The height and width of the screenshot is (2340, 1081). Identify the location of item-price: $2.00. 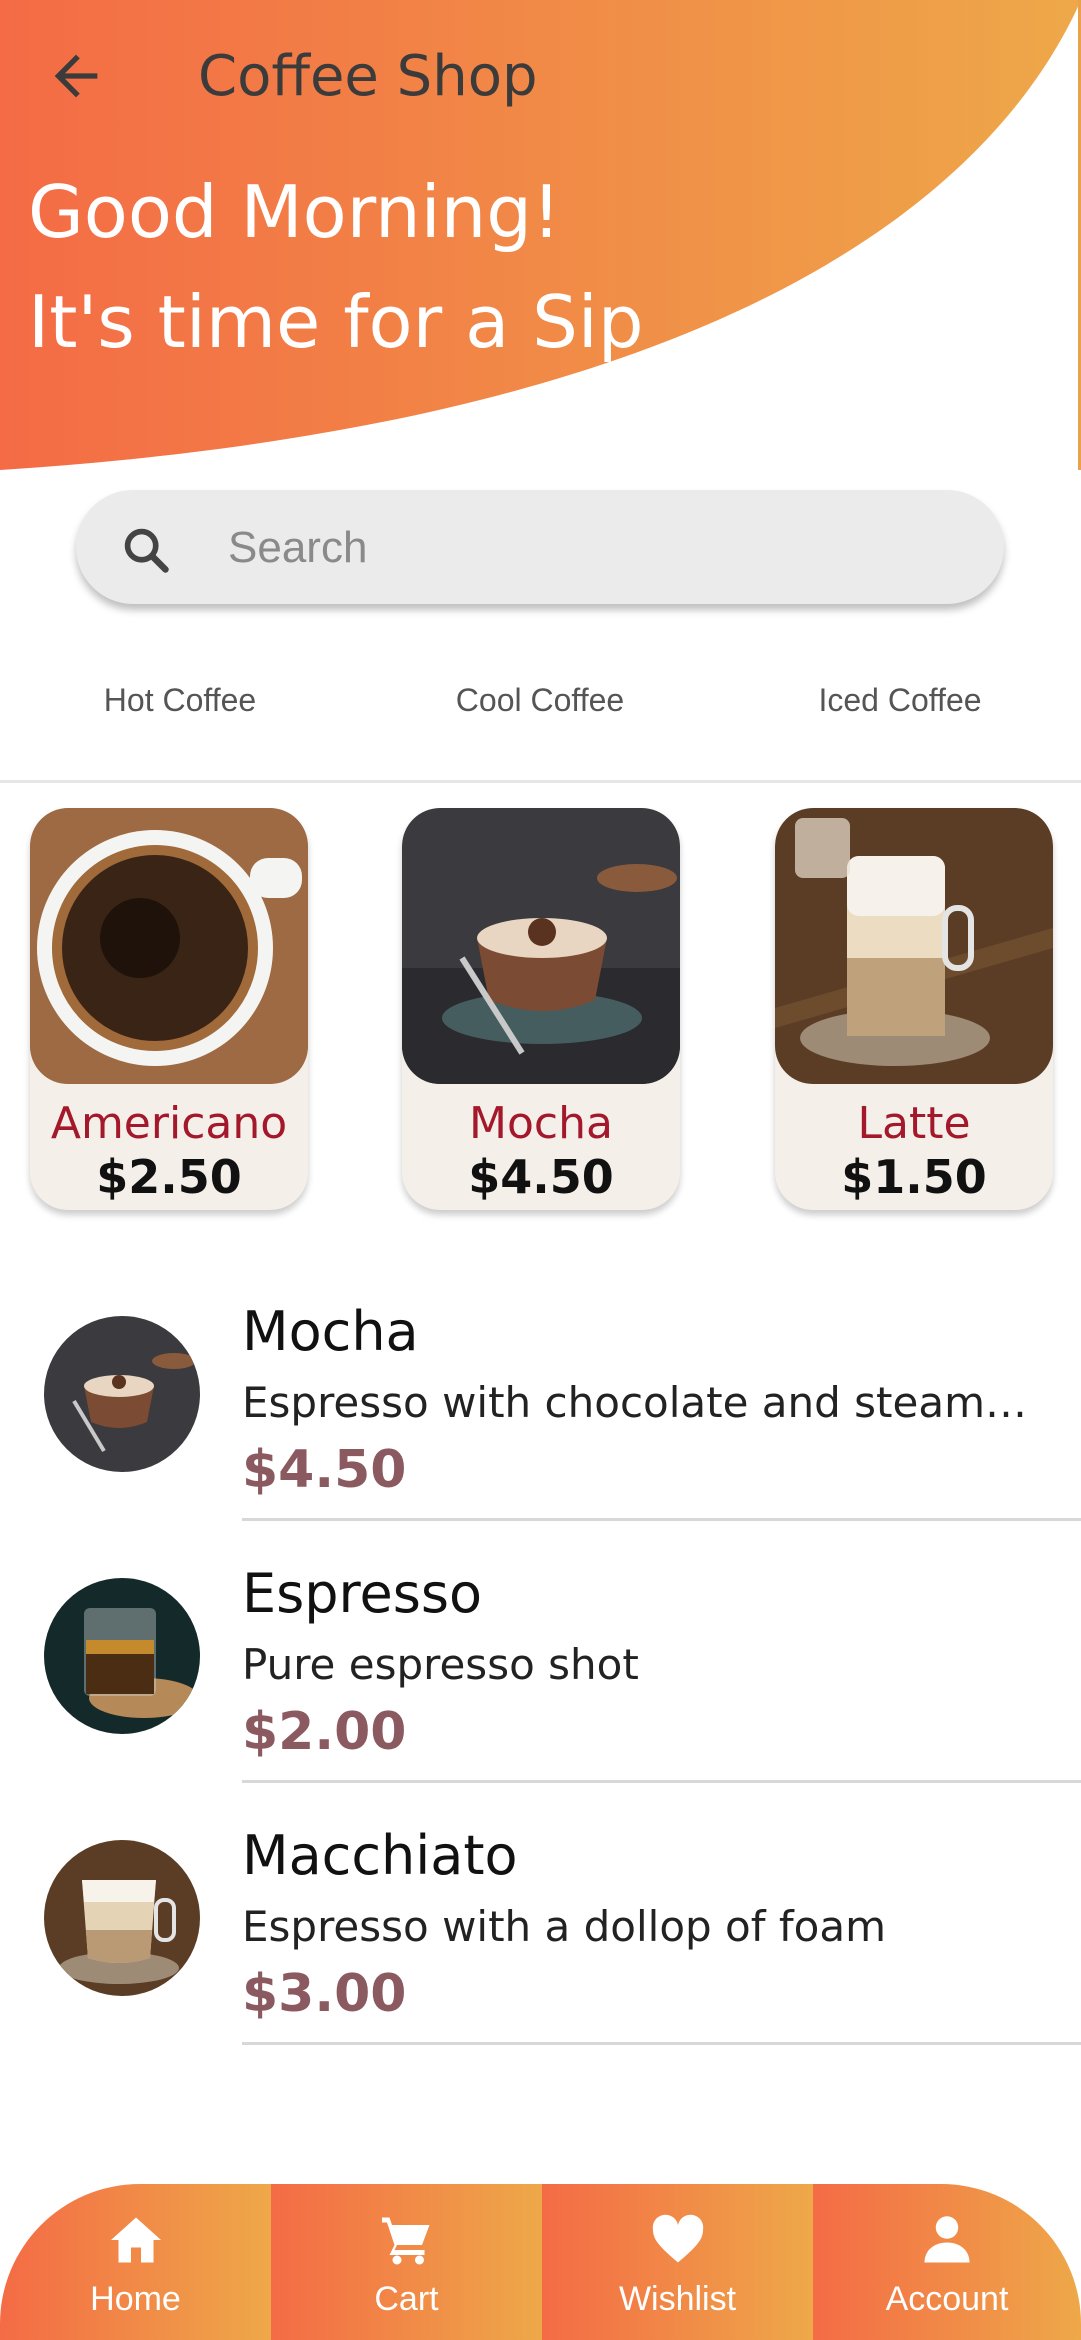
(324, 1732).